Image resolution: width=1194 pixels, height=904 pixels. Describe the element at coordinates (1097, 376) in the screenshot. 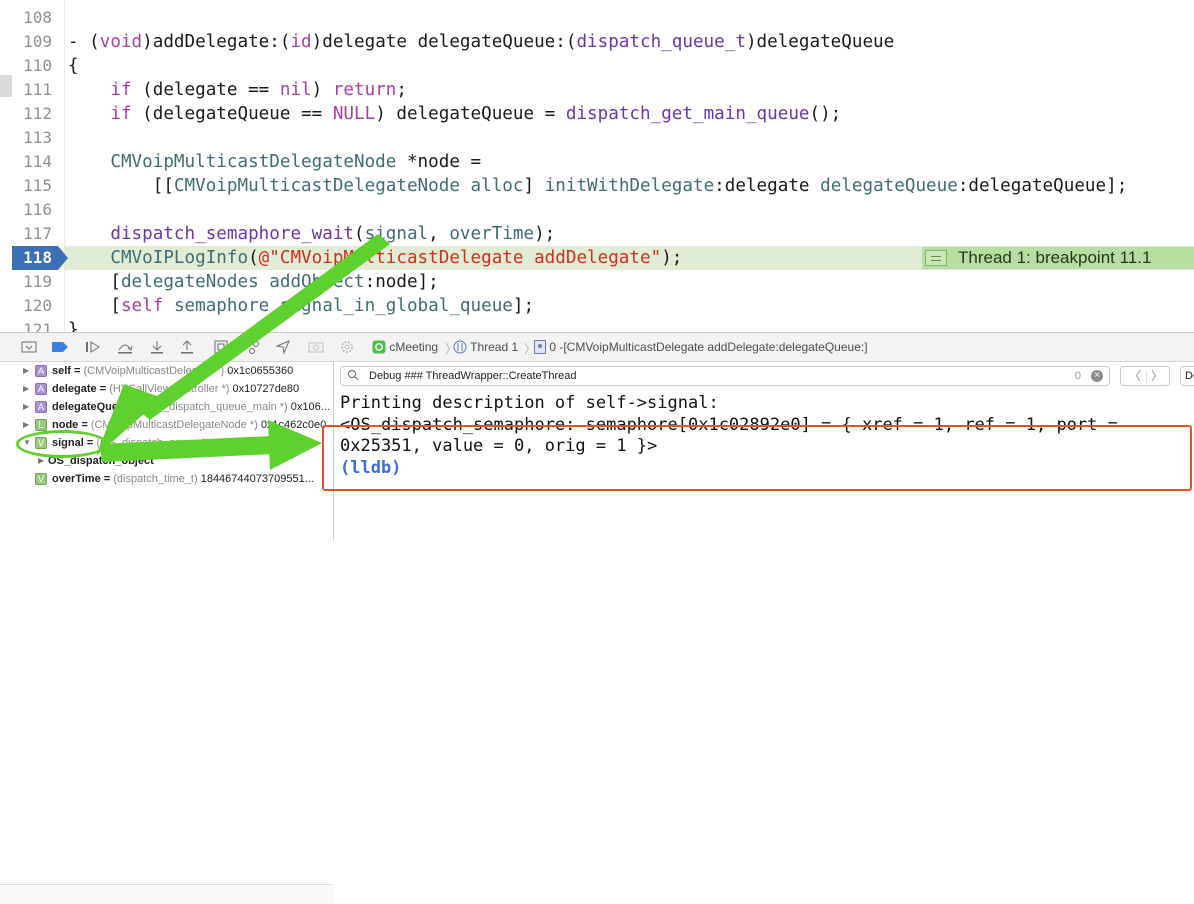

I see `clear-search-icon: ×` at that location.